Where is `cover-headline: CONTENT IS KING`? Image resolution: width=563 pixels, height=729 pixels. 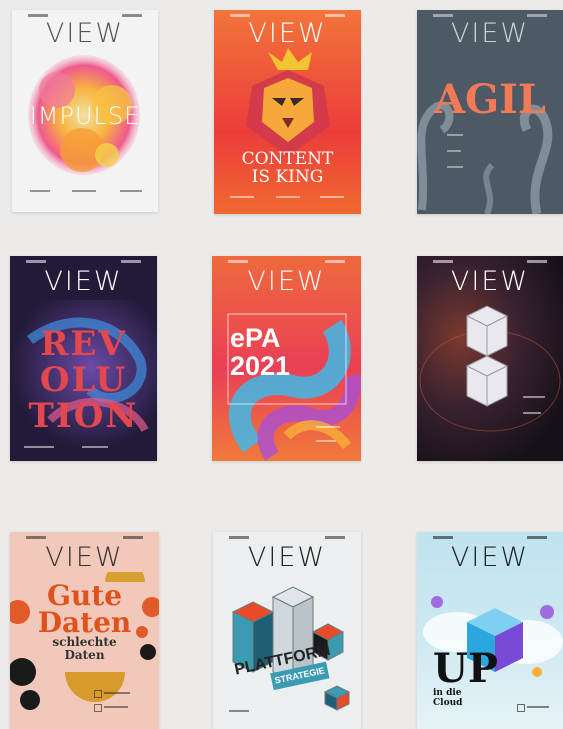
cover-headline: CONTENT IS KING is located at coordinates (287, 168).